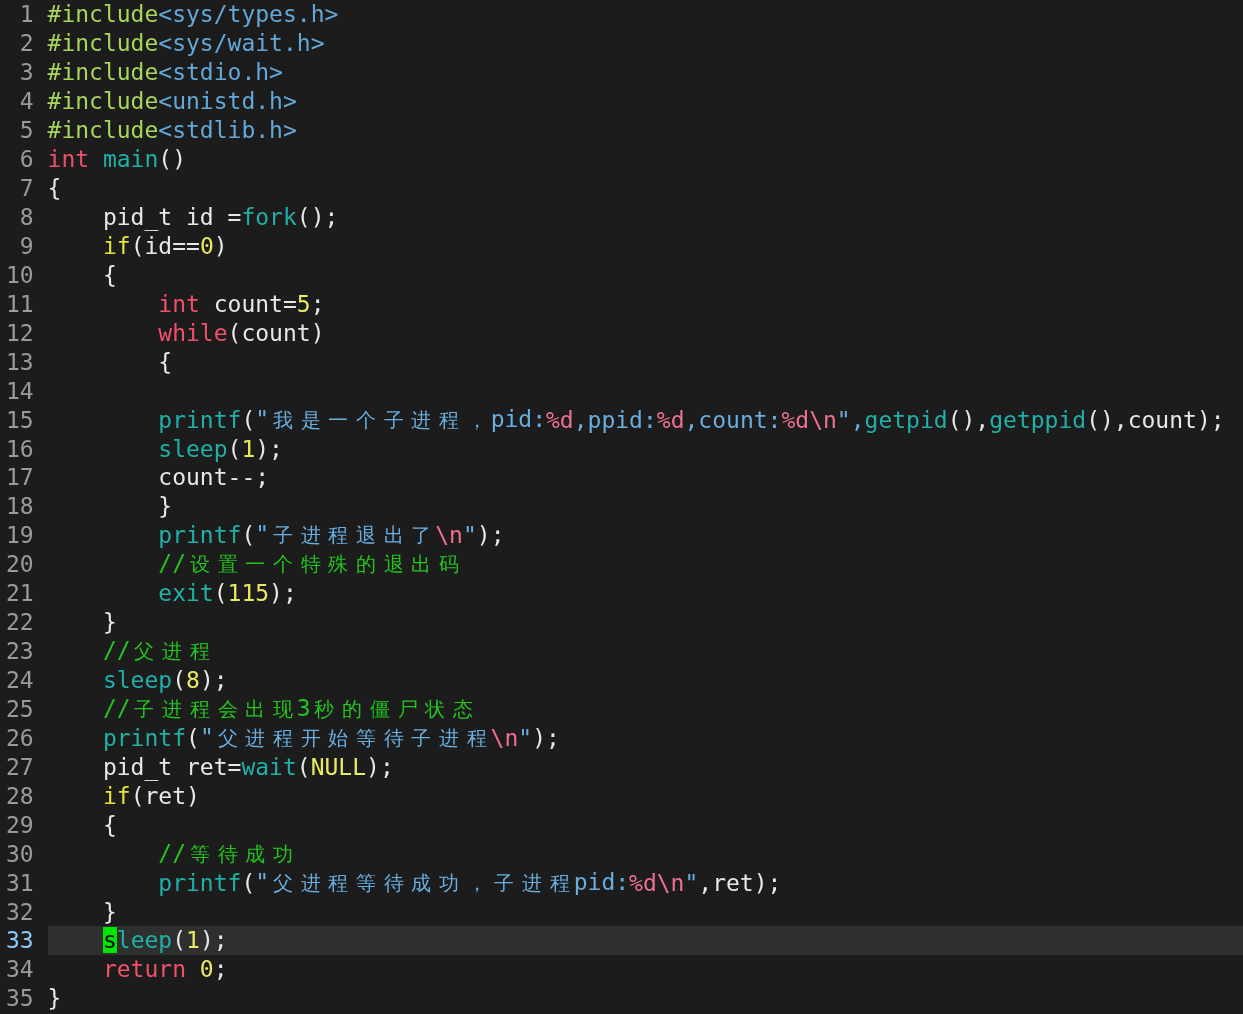 This screenshot has width=1243, height=1014. What do you see at coordinates (241, 304) in the screenshot?
I see `code-line: int count=5;` at bounding box center [241, 304].